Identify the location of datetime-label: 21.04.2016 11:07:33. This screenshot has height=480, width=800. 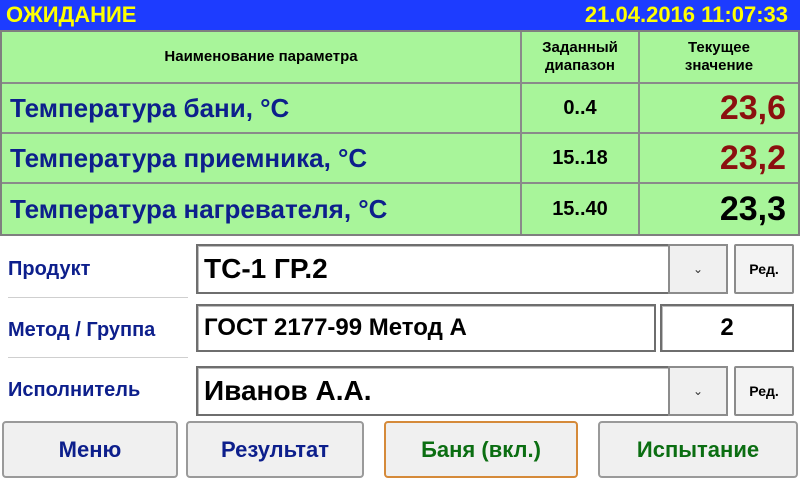
(686, 14).